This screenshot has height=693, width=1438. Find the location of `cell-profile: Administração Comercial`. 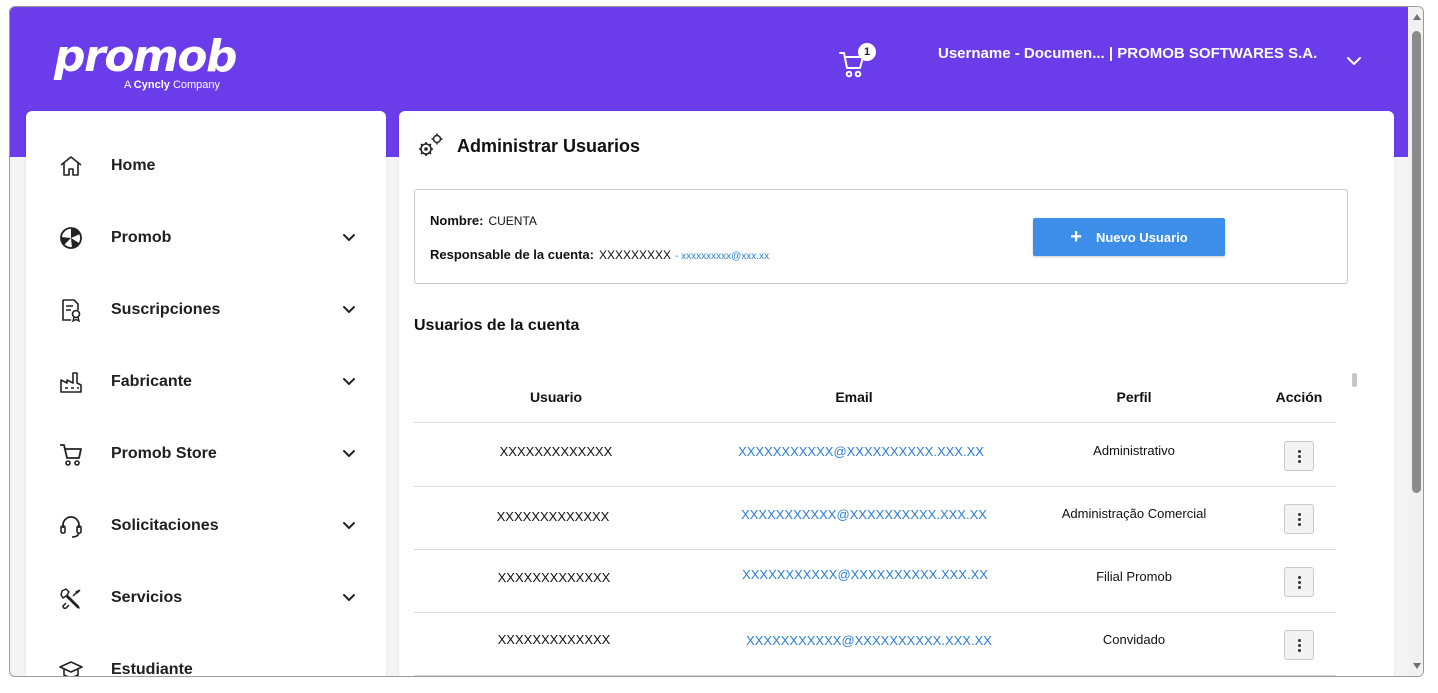

cell-profile: Administração Comercial is located at coordinates (1134, 513).